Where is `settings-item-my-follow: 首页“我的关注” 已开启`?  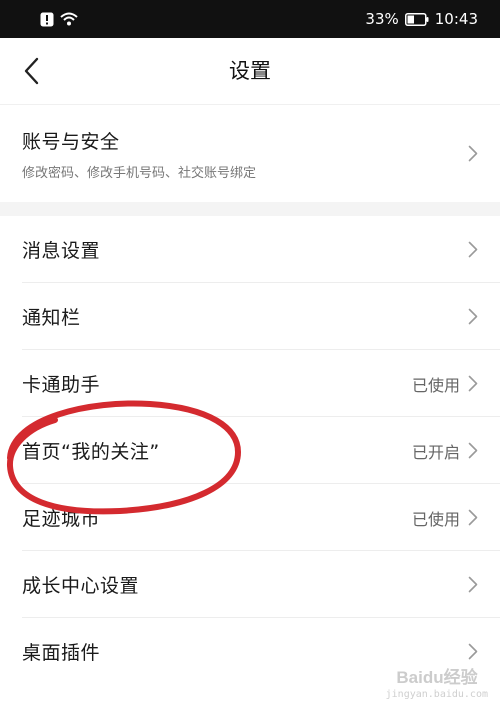 settings-item-my-follow: 首页“我的关注” 已开启 is located at coordinates (250, 450).